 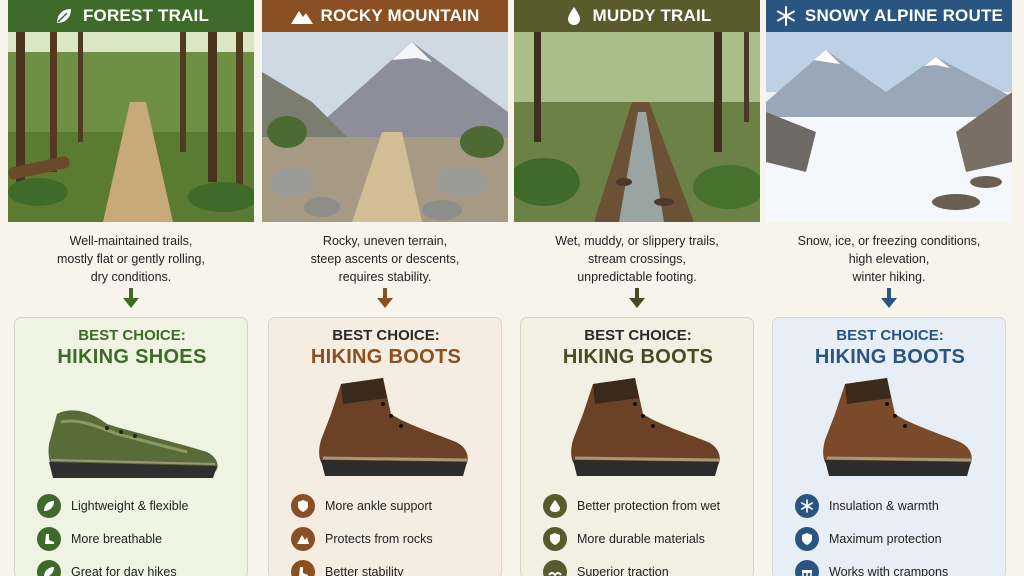 I want to click on feature-label: Protects from rocks, so click(x=379, y=539).